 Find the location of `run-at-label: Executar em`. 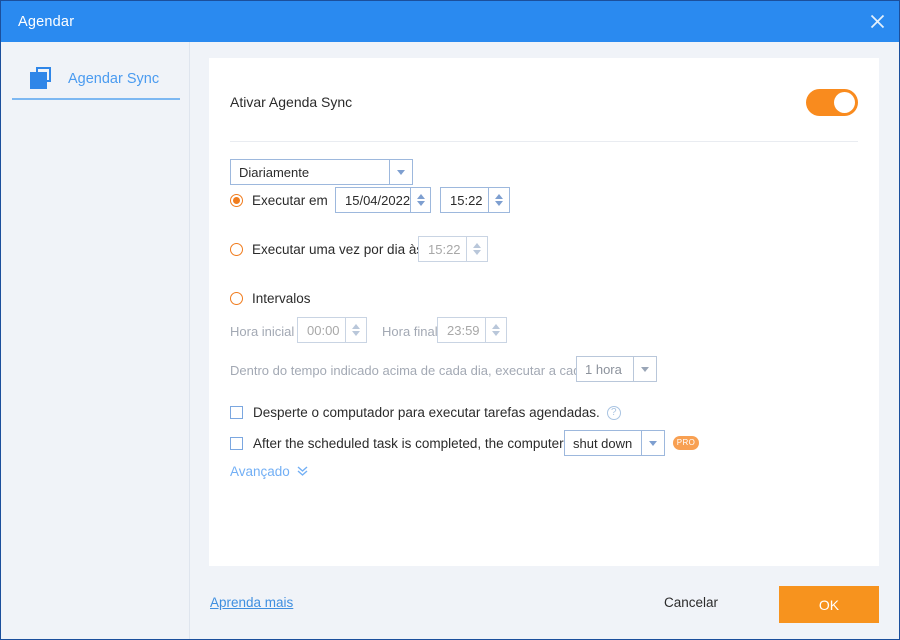

run-at-label: Executar em is located at coordinates (290, 200).